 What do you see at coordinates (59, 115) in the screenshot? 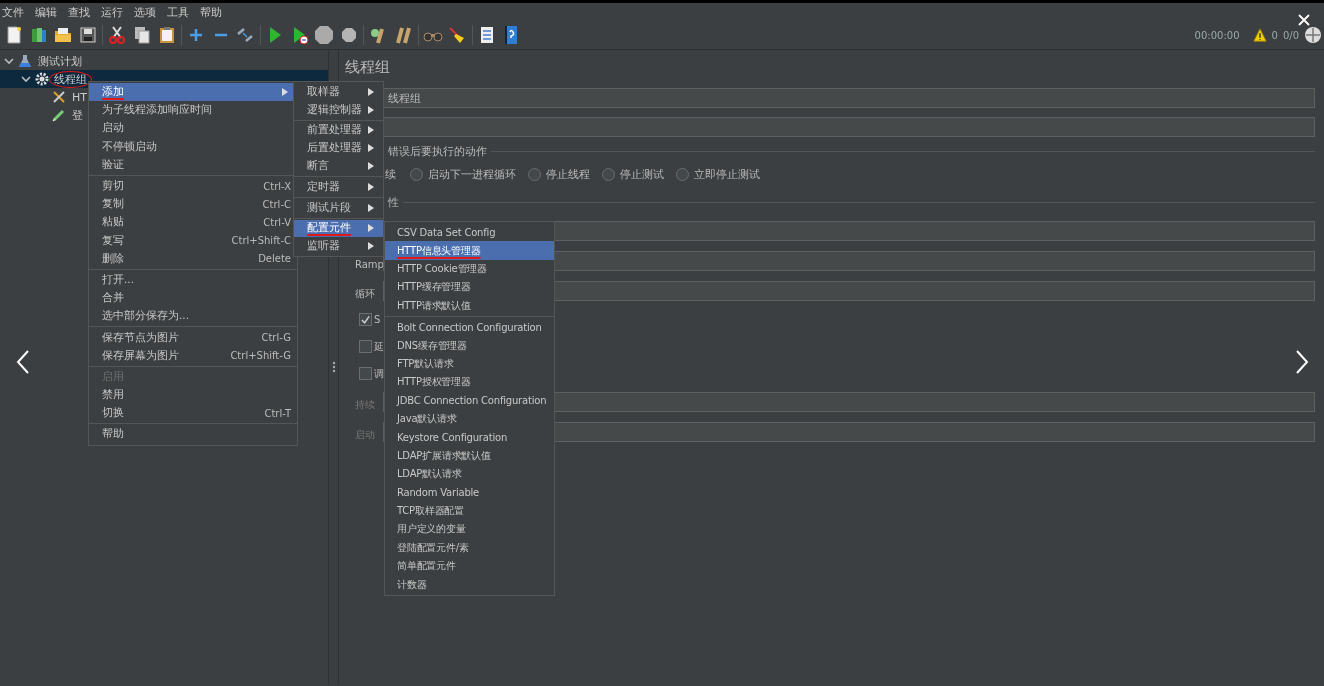
I see `pen-icon` at bounding box center [59, 115].